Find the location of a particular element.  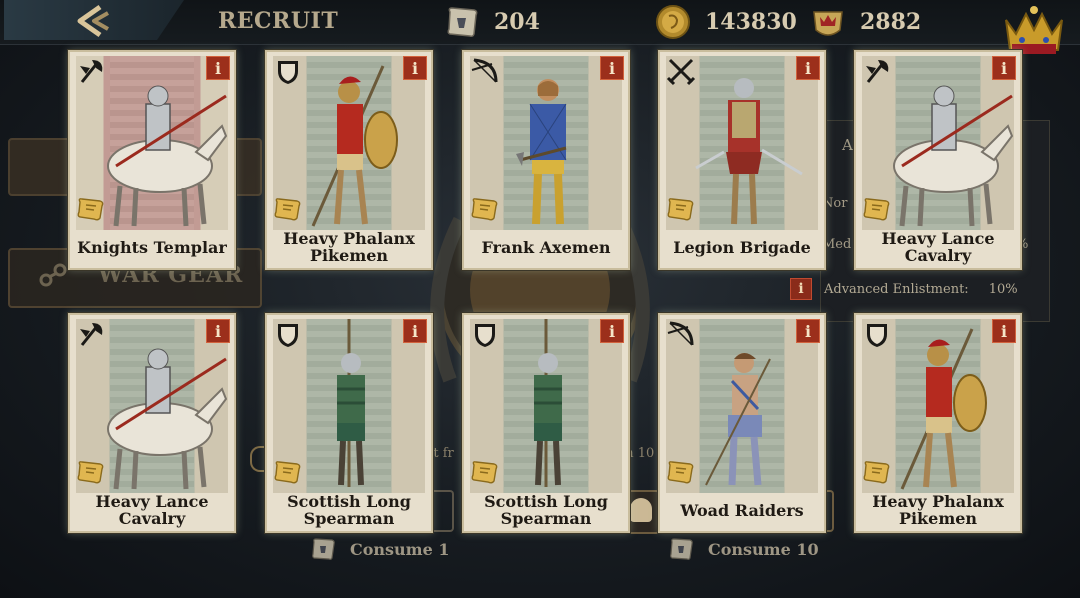

crown-resource: 2882 is located at coordinates (865, 22).